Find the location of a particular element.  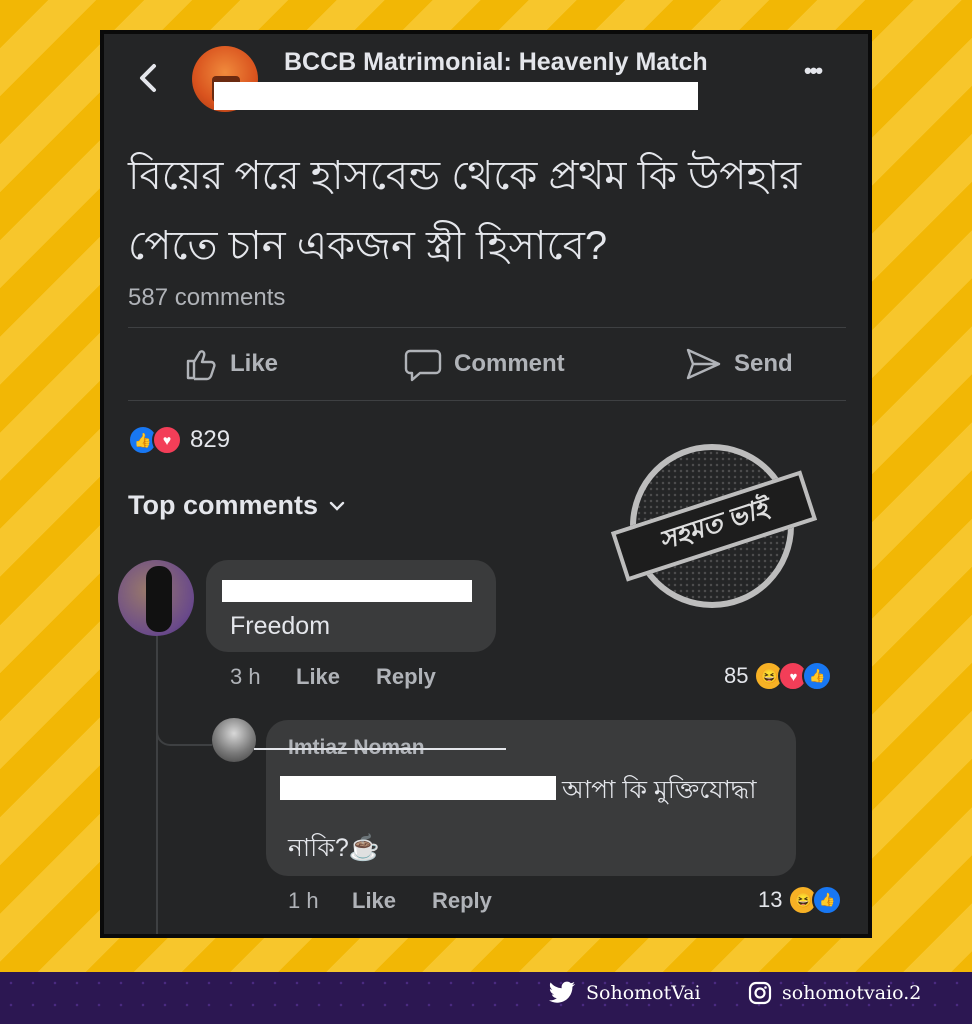

like-label: Like is located at coordinates (254, 363).